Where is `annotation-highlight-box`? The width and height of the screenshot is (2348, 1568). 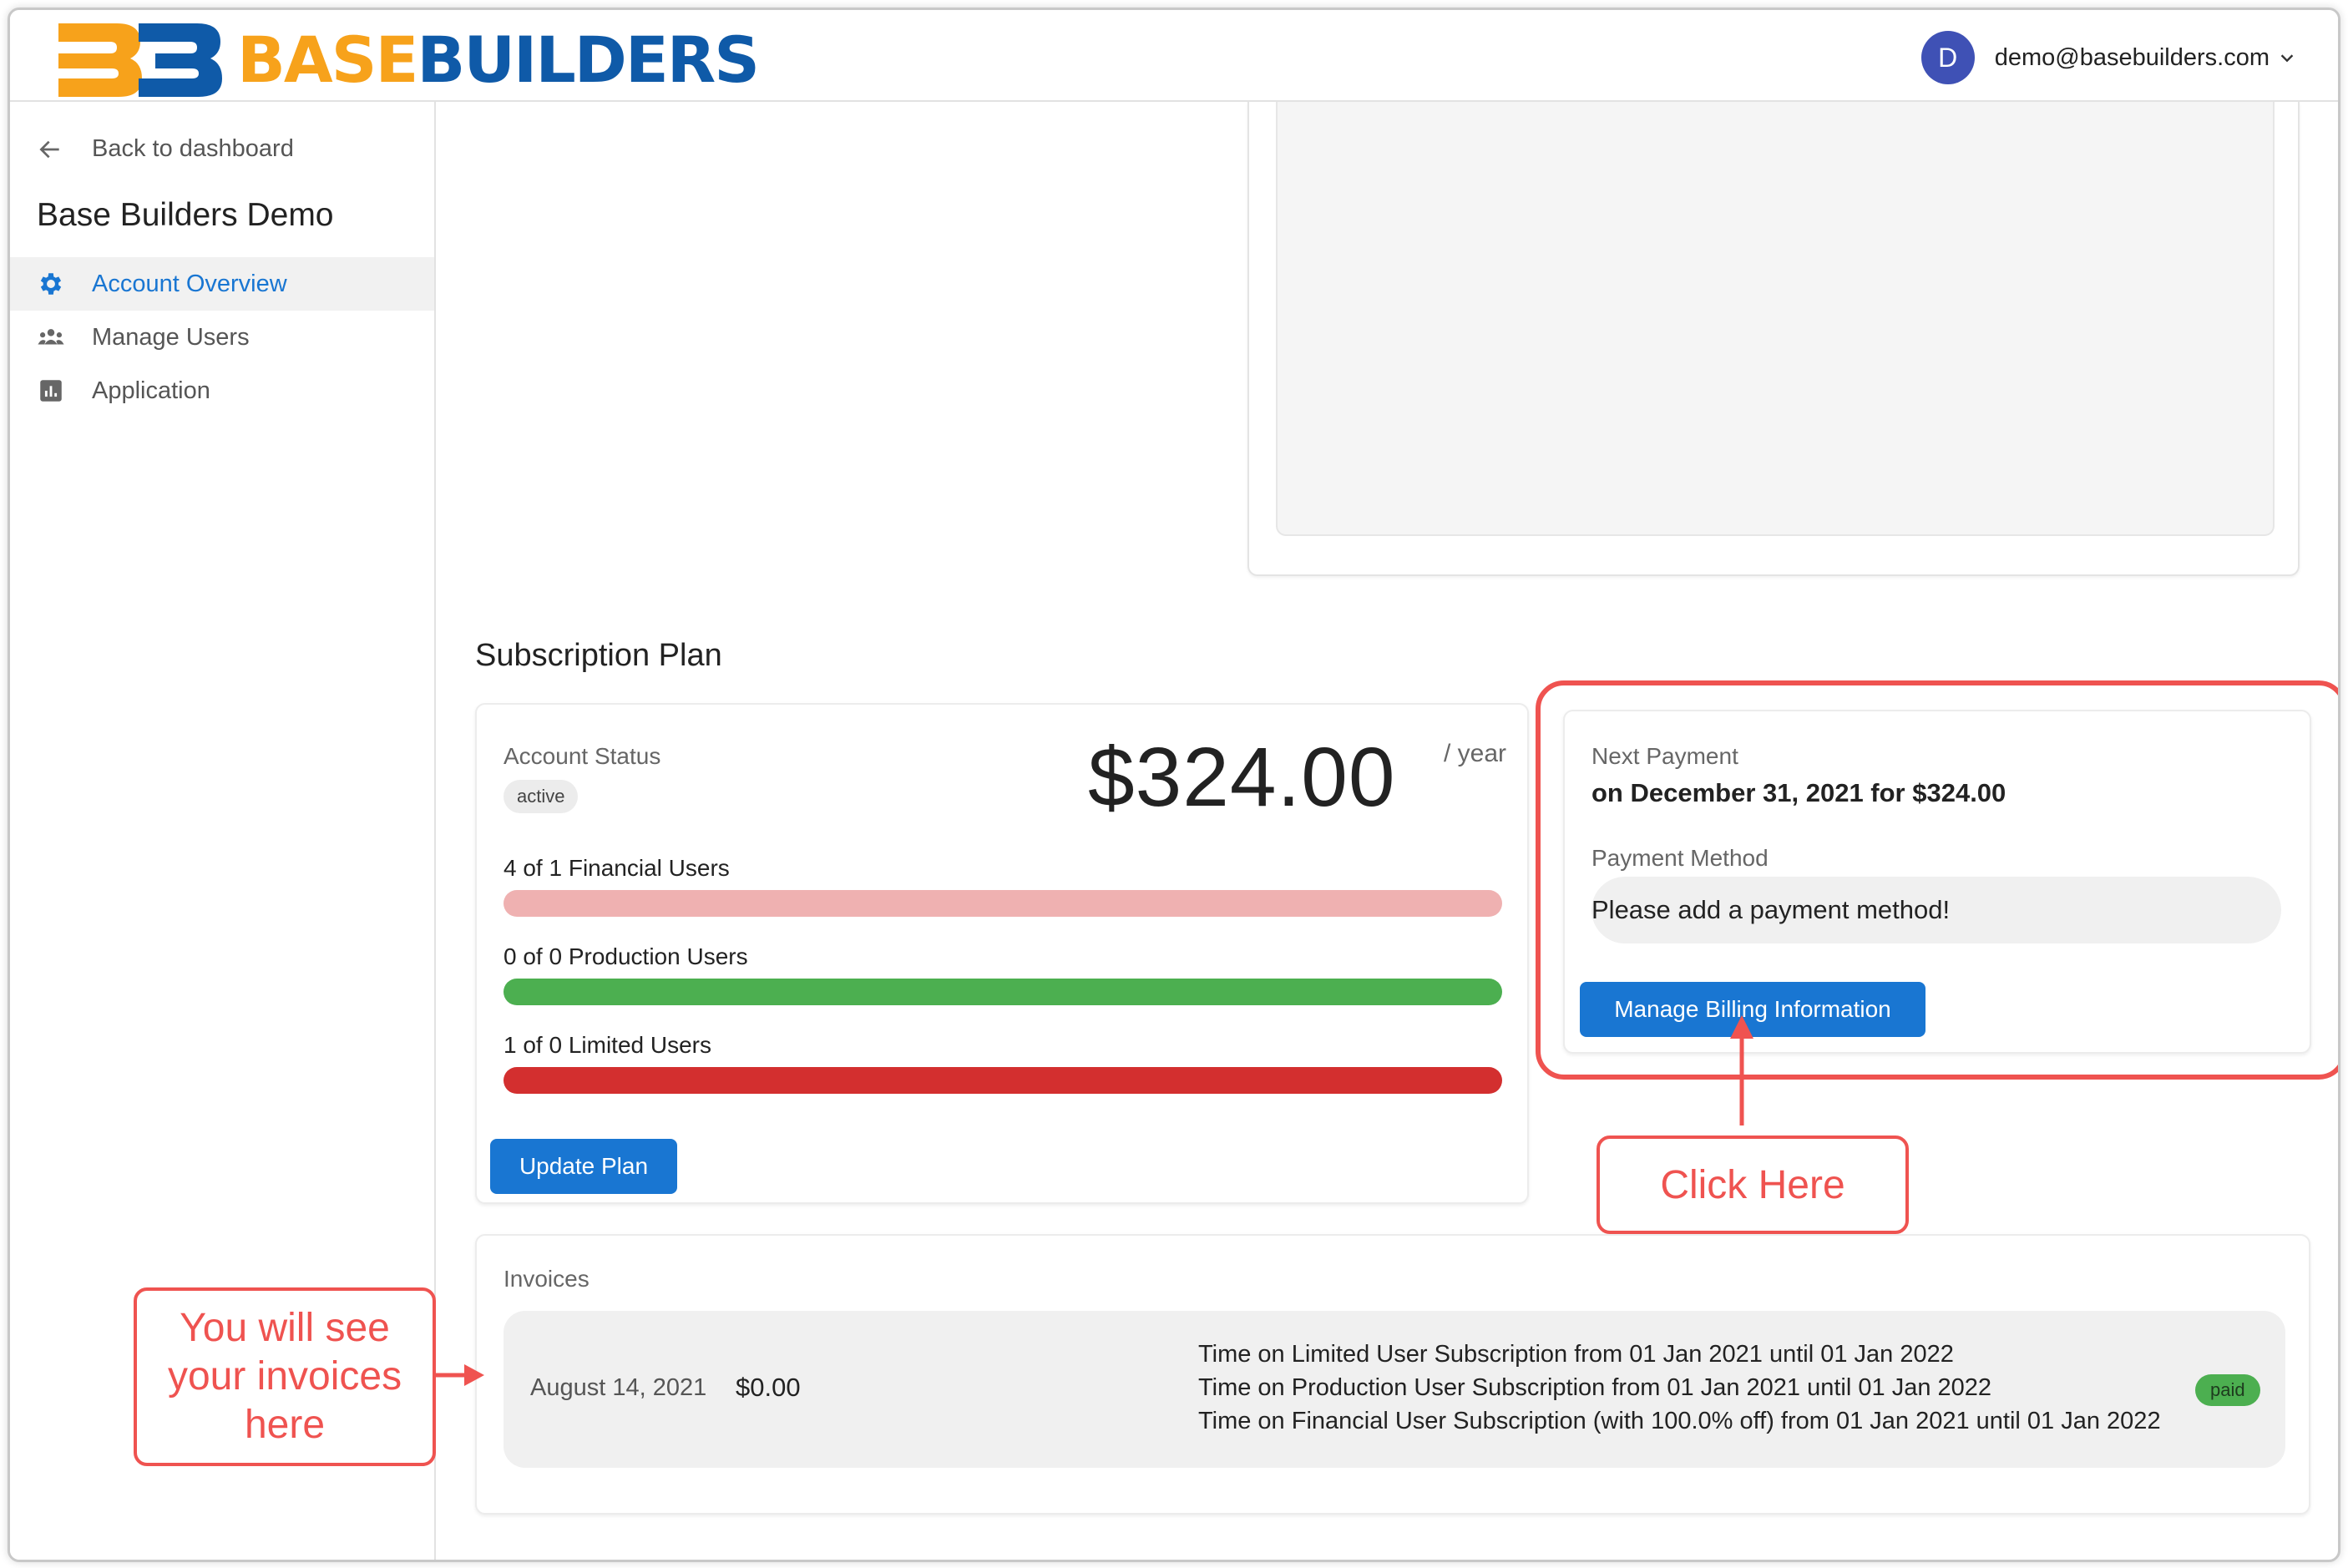
annotation-highlight-box is located at coordinates (1937, 880).